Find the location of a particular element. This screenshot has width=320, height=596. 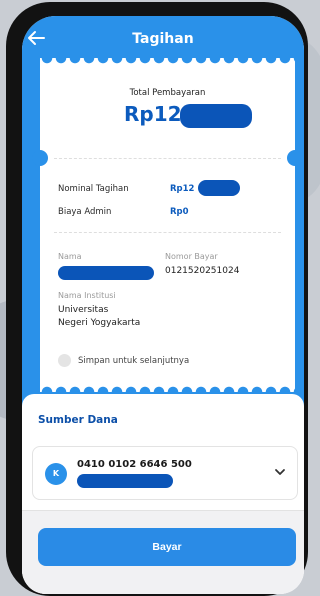

redacted-account-name is located at coordinates (125, 481).